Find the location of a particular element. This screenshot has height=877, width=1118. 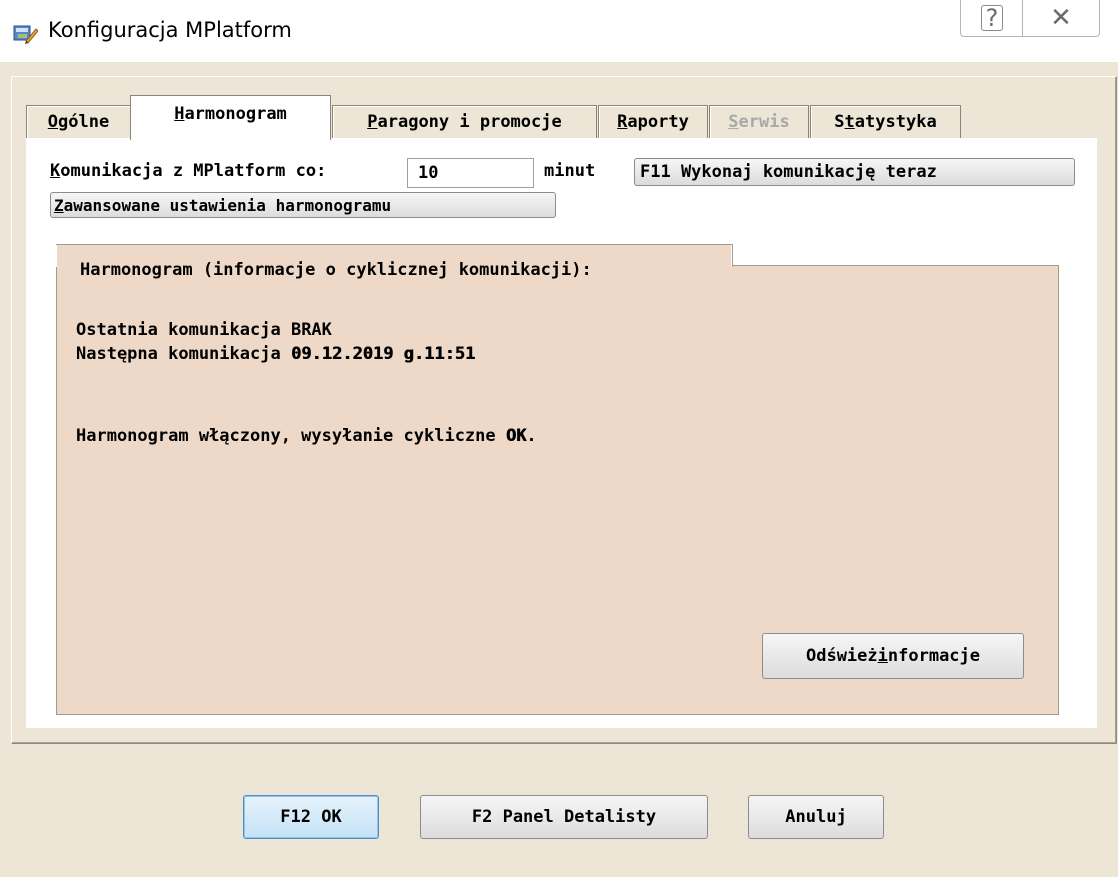

tab-serwis: Serwis is located at coordinates (759, 121).